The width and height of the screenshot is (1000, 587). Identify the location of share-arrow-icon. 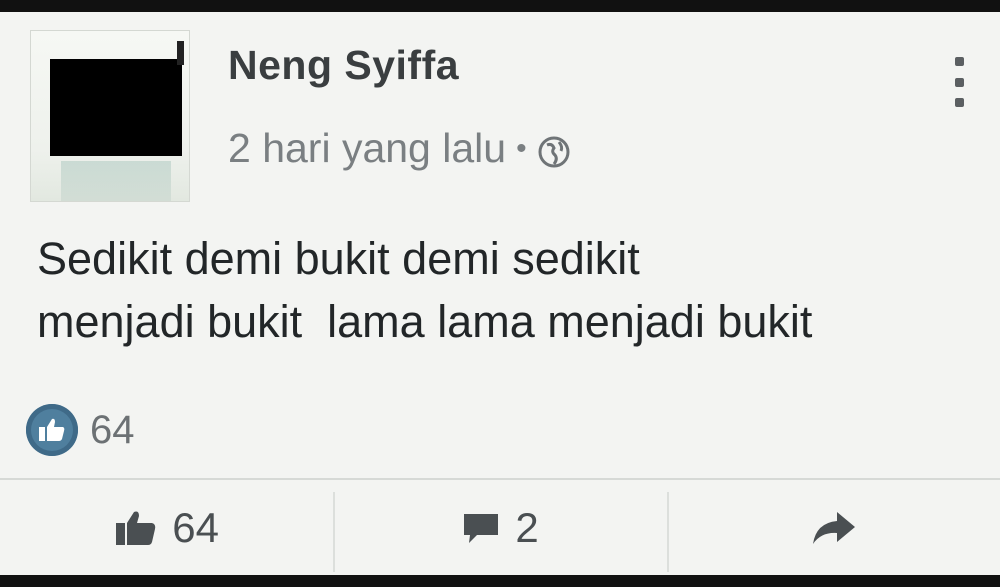
(833, 528).